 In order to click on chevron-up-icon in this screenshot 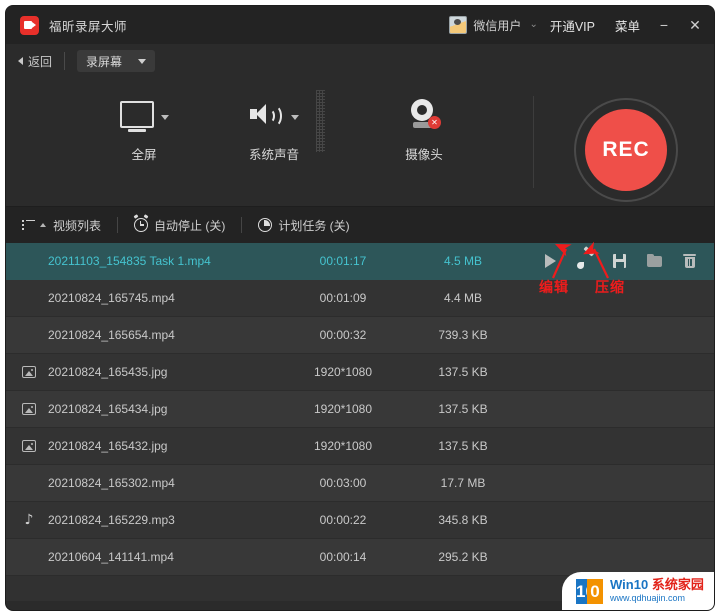, I will do `click(43, 225)`.